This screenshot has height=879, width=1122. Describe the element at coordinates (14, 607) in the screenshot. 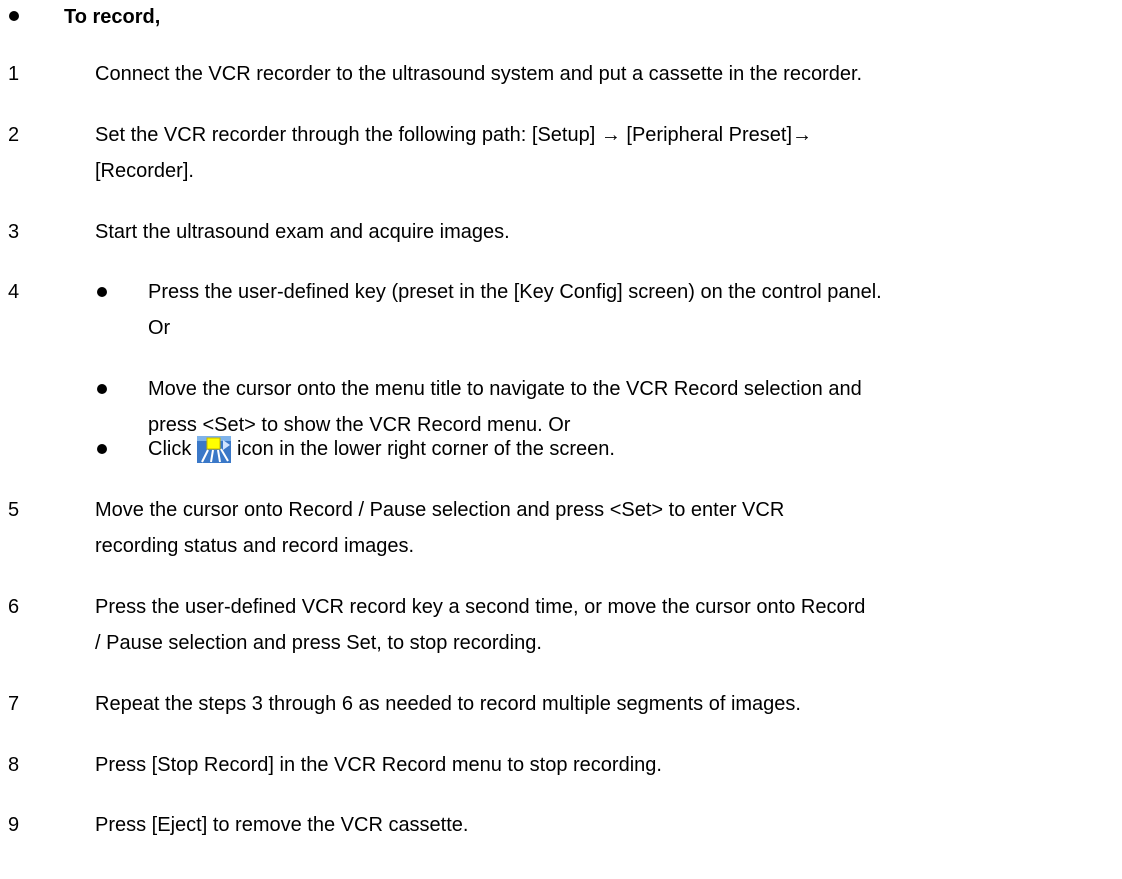

I see `step-number: 6` at that location.